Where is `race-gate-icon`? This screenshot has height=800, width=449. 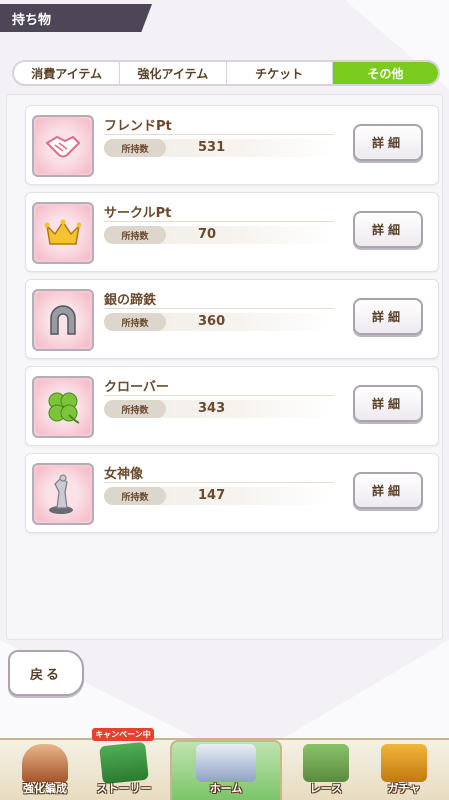
race-gate-icon is located at coordinates (326, 763).